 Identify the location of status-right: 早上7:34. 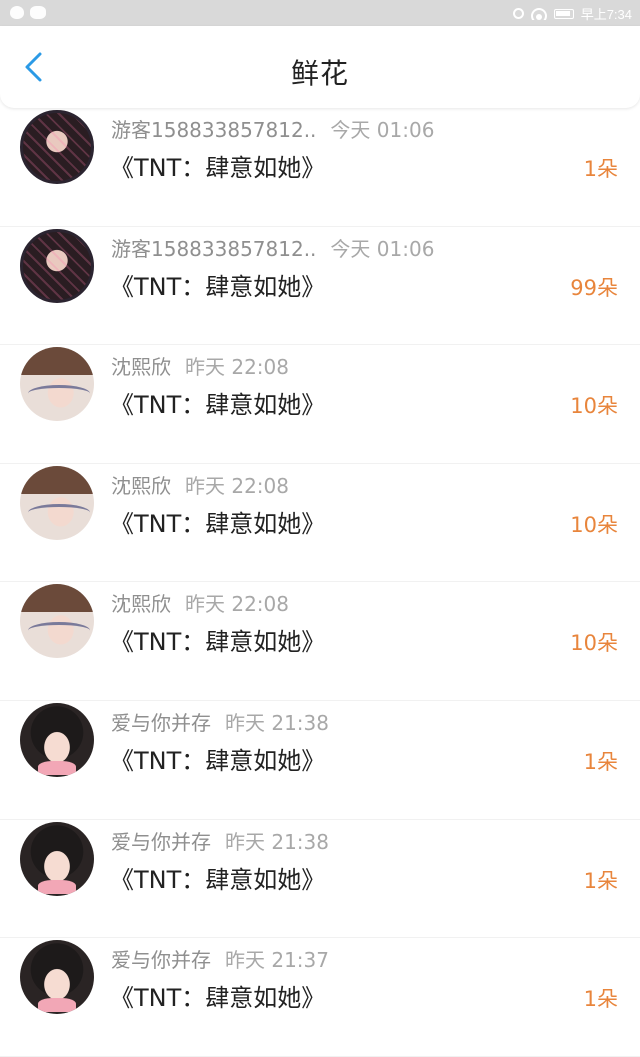
(572, 13).